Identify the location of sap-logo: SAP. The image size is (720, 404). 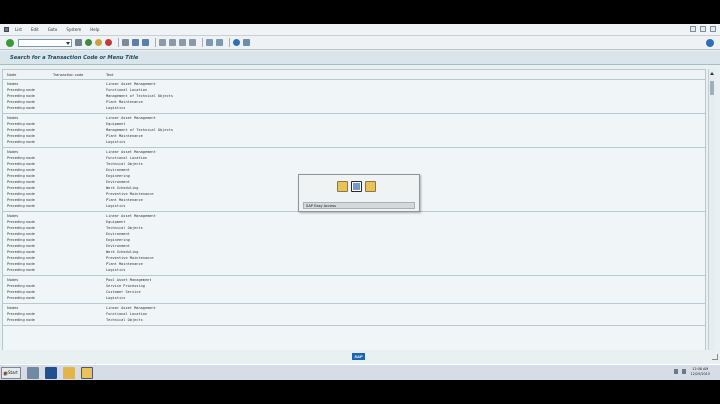
(358, 356).